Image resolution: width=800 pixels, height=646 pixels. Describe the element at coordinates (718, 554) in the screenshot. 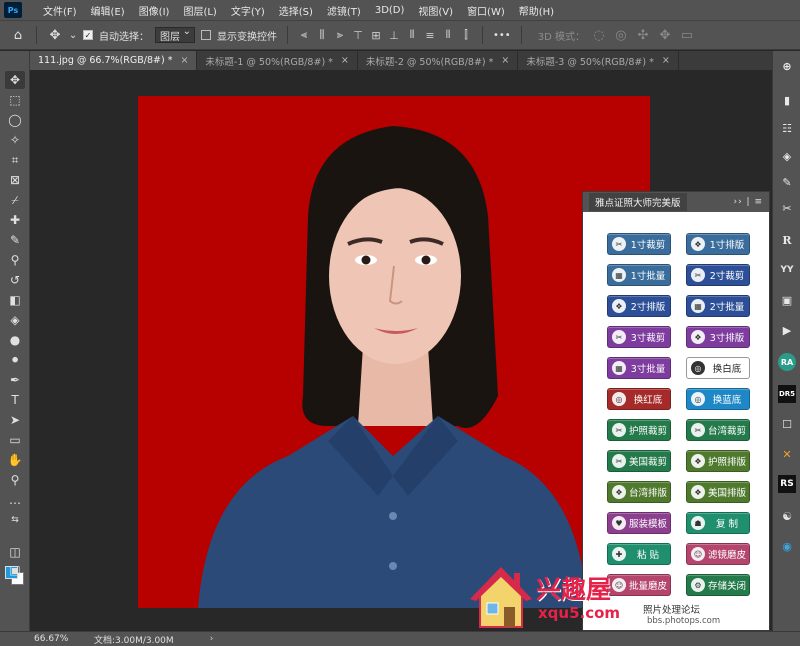

I see `plugin-button: ☺ 滤镜磨皮` at that location.